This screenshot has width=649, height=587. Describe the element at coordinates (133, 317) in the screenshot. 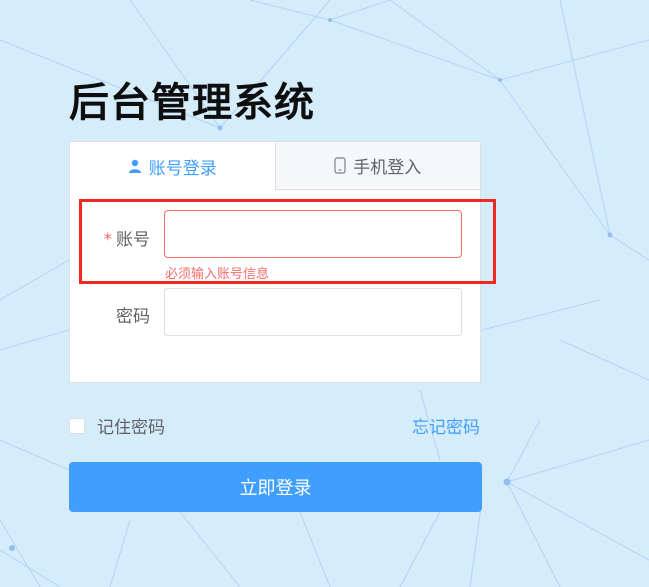

I see `password-label: 密码` at that location.